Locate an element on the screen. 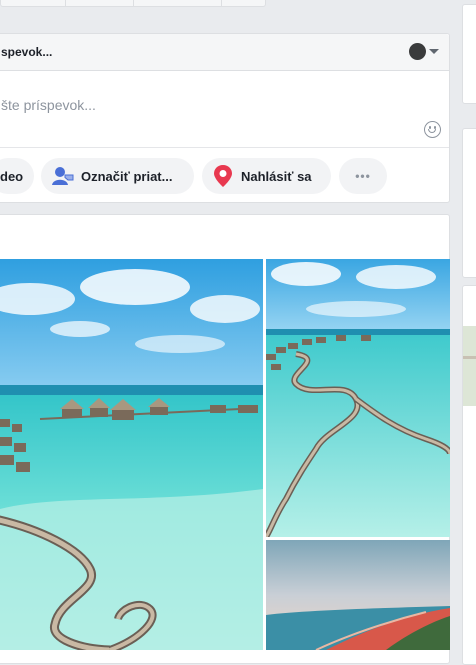  more-icon: ••• is located at coordinates (363, 176).